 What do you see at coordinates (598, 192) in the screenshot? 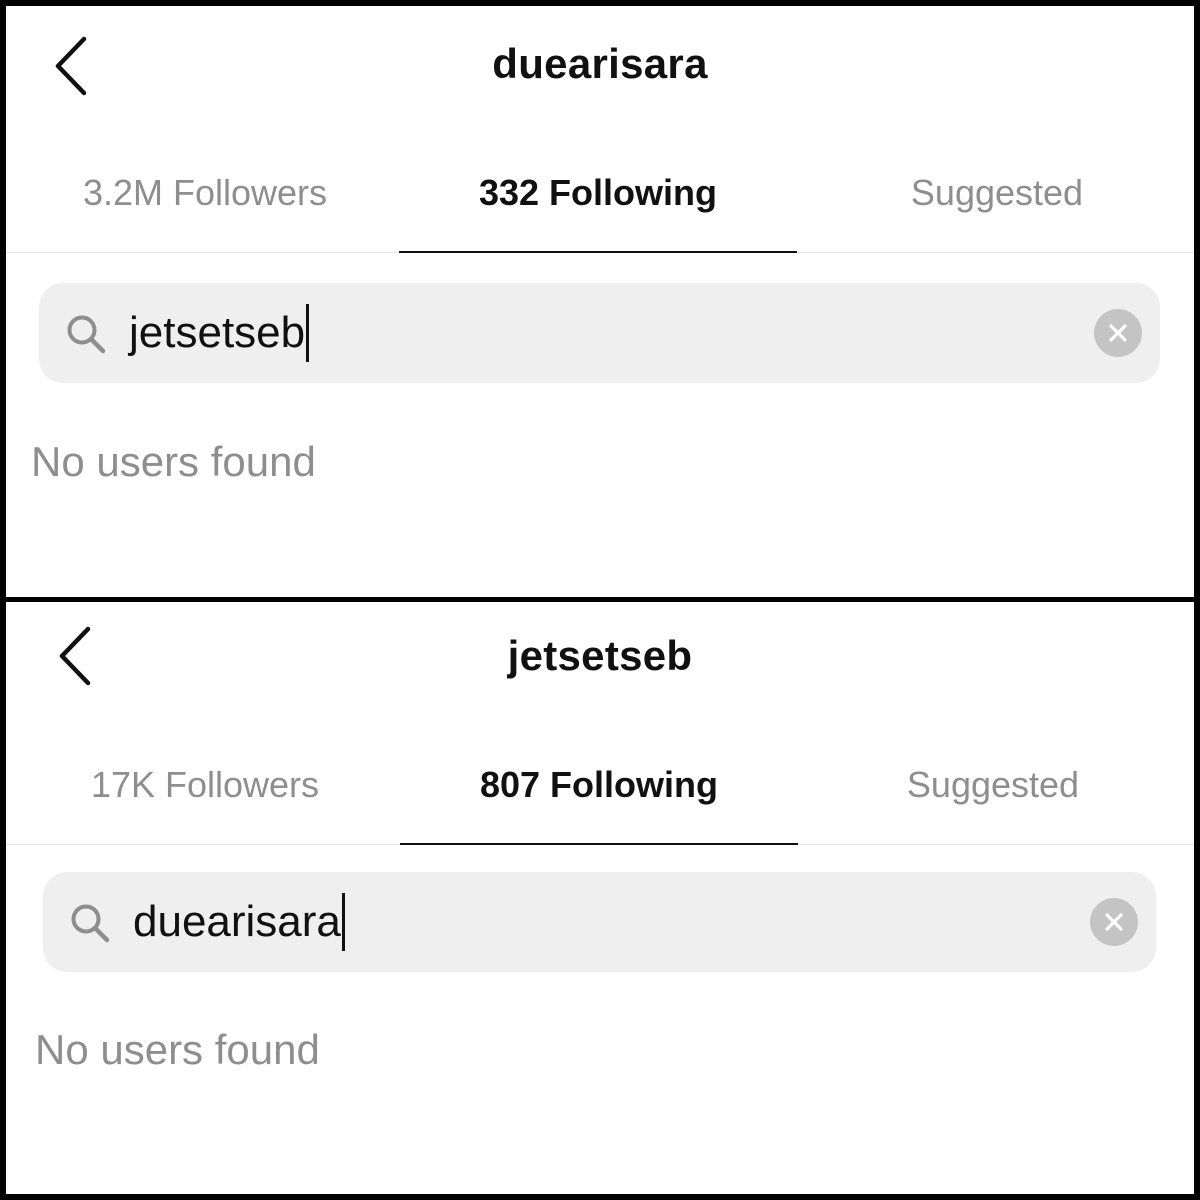
I see `tab-label: 332 Following` at bounding box center [598, 192].